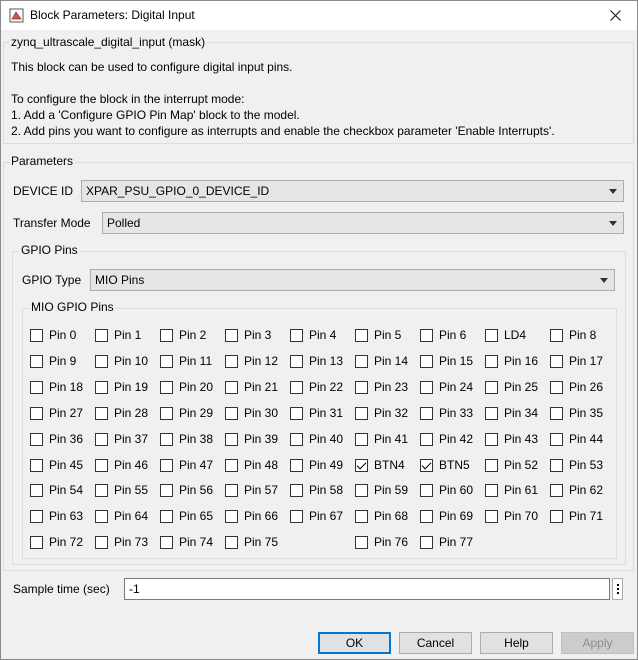 This screenshot has height=660, width=638. Describe the element at coordinates (251, 361) in the screenshot. I see `pin-checkbox: Pin 12` at that location.